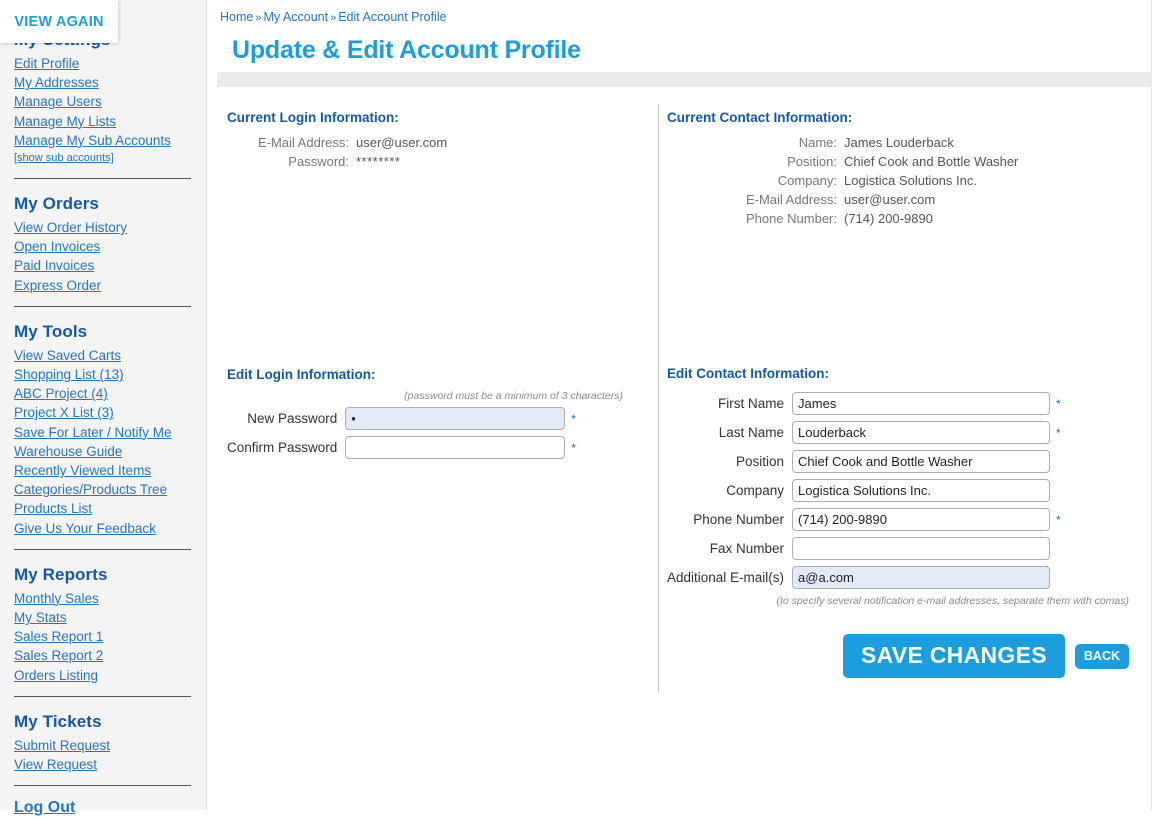  What do you see at coordinates (751, 403) in the screenshot?
I see `first-name-label: First Name` at bounding box center [751, 403].